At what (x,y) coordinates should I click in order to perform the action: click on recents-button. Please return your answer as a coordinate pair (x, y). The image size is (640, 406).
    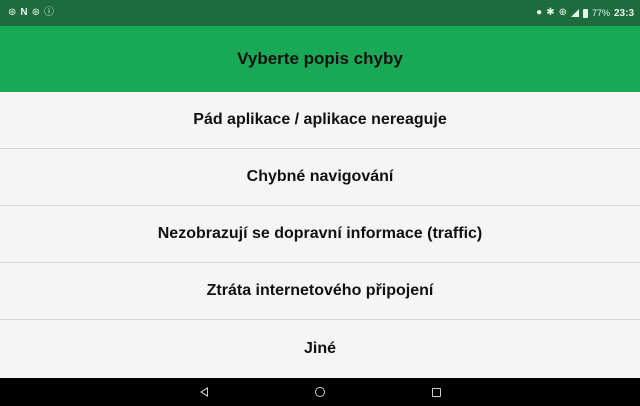
    Looking at the image, I should click on (436, 392).